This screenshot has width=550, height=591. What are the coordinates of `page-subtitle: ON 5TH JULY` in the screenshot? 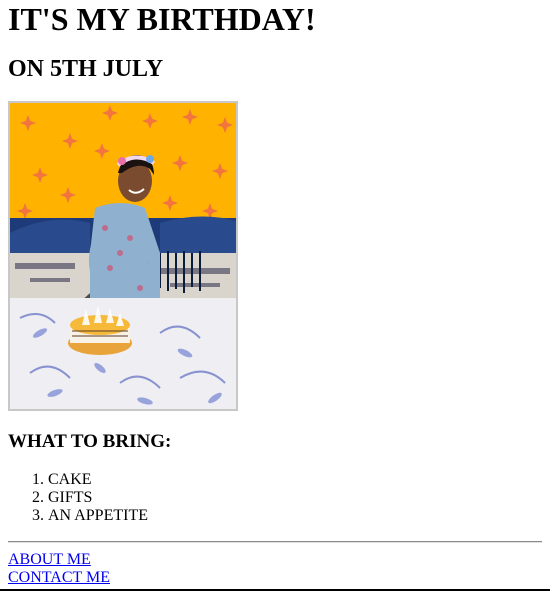 It's located at (86, 69).